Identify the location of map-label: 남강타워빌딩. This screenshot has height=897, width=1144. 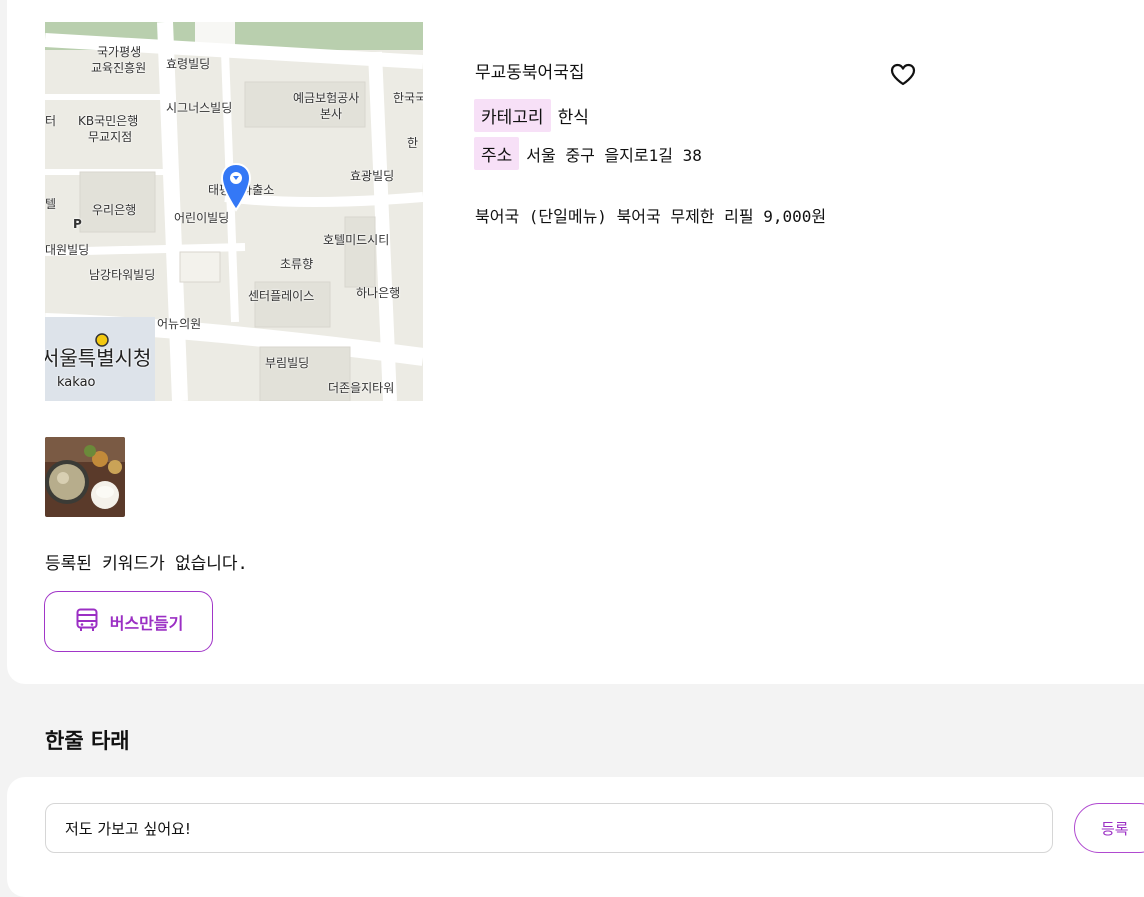
(122, 275).